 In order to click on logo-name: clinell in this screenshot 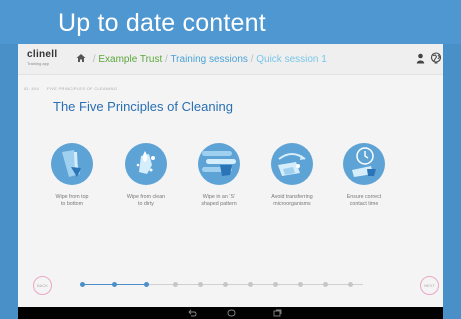, I will do `click(42, 54)`.